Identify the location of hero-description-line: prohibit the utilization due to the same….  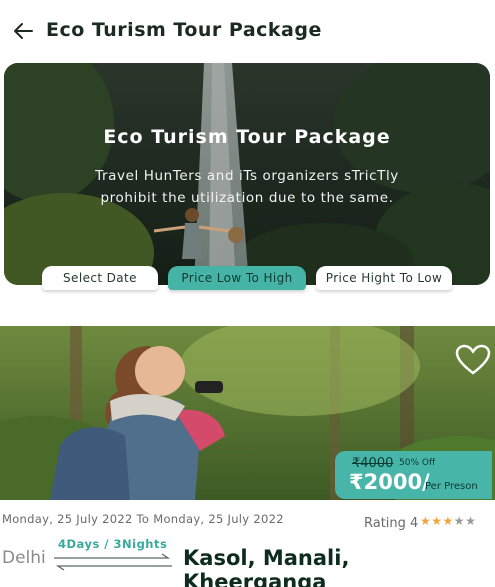
(247, 198).